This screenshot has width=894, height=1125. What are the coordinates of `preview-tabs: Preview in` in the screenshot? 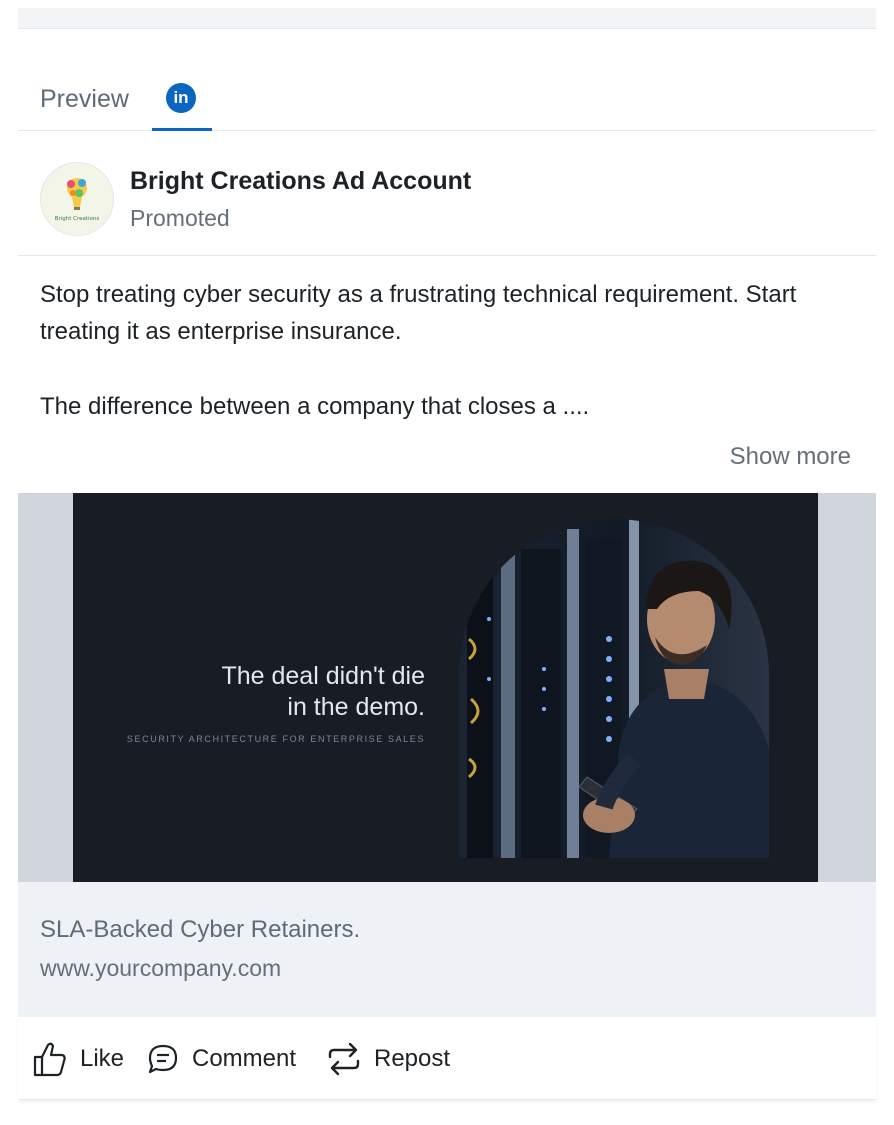 It's located at (447, 102).